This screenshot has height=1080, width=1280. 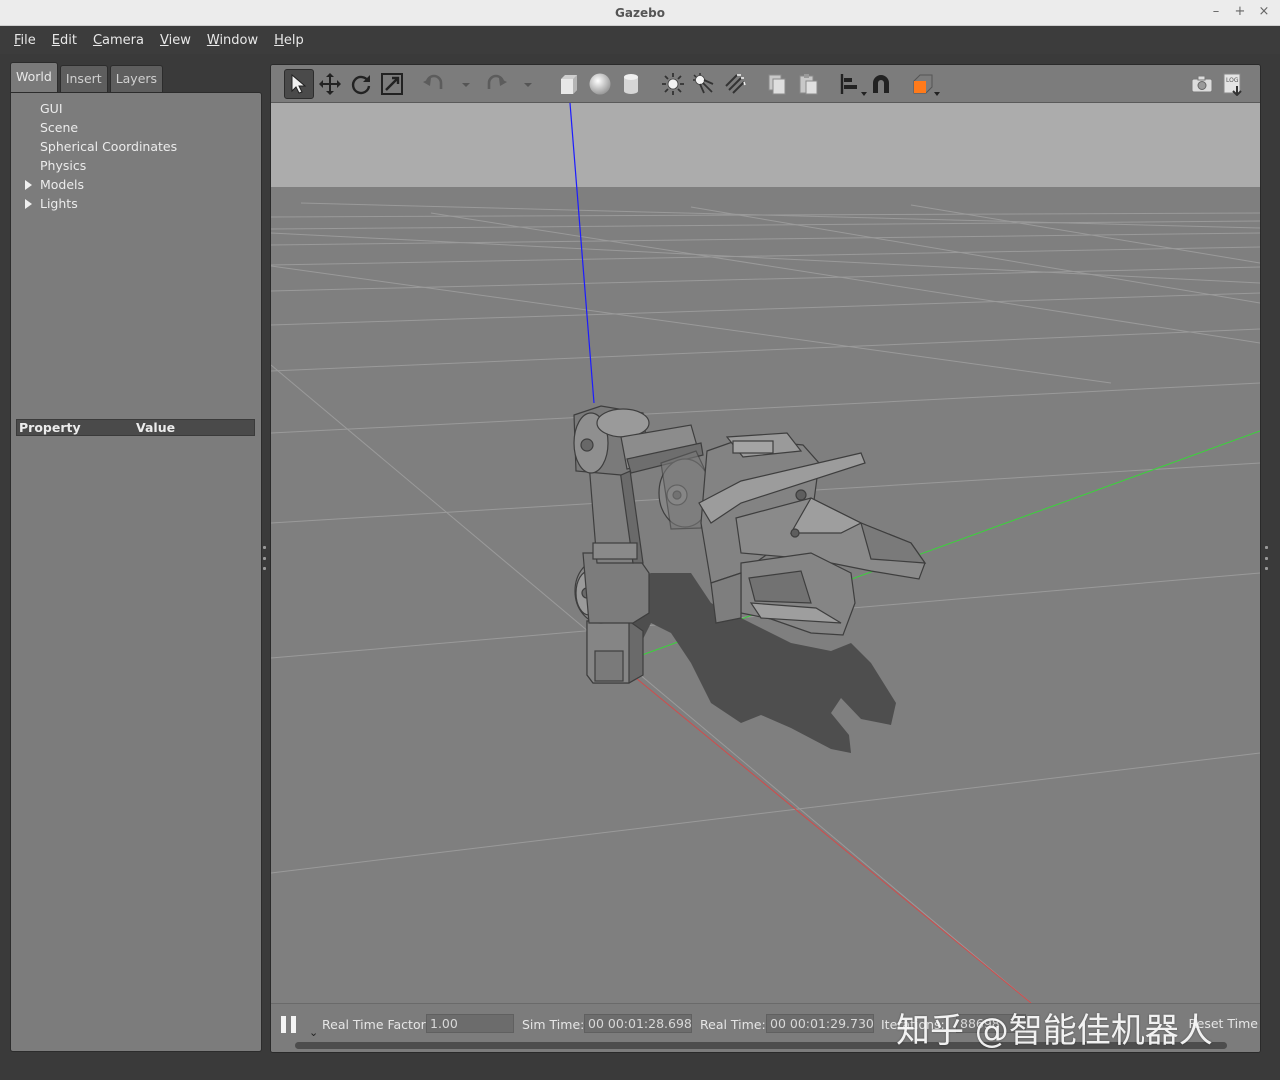 I want to click on tree-item-physics: Physics, so click(x=136, y=165).